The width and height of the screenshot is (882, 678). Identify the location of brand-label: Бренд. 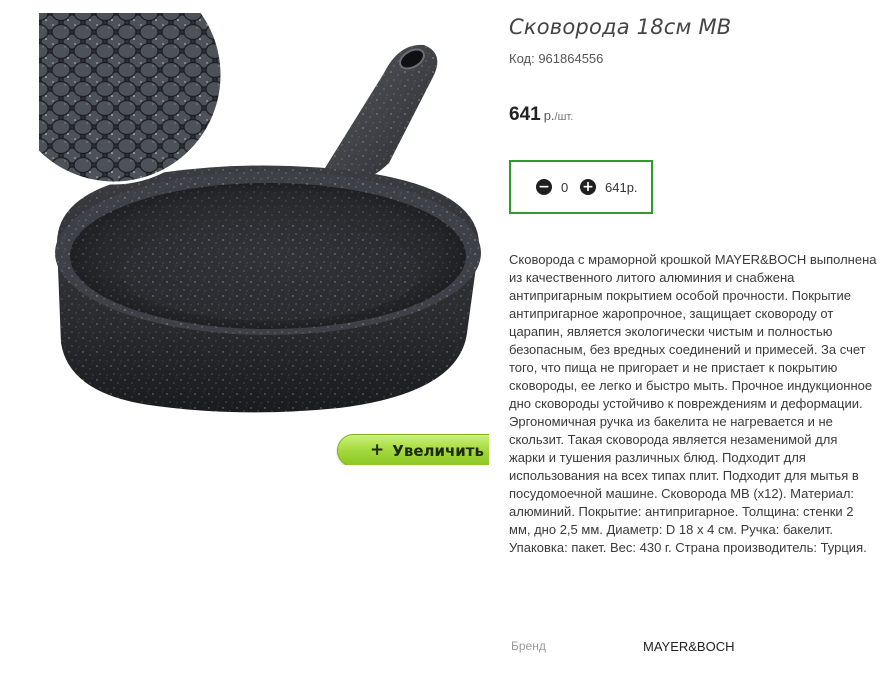
(528, 646).